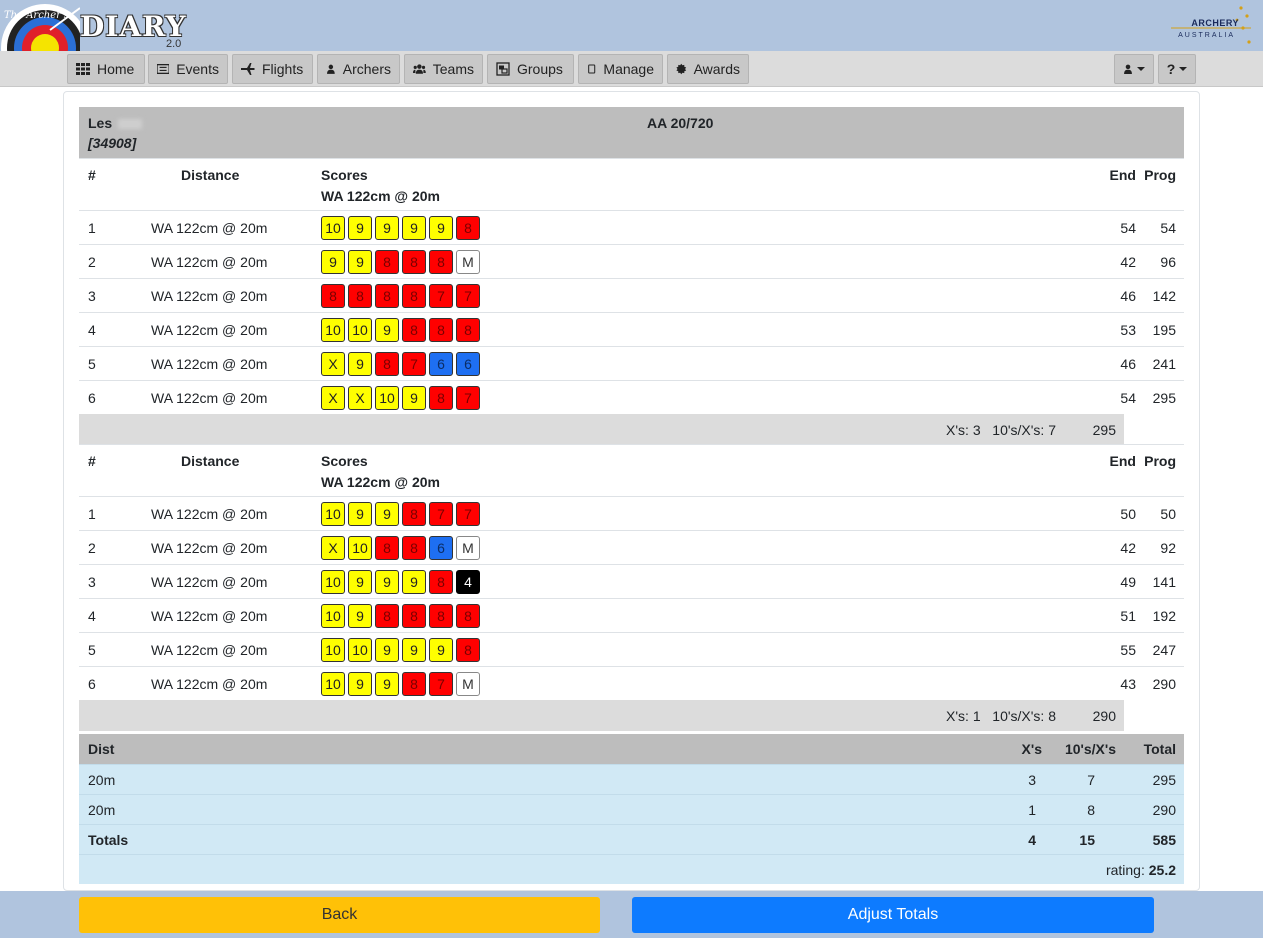  Describe the element at coordinates (1091, 780) in the screenshot. I see `summary-tens: 7` at that location.